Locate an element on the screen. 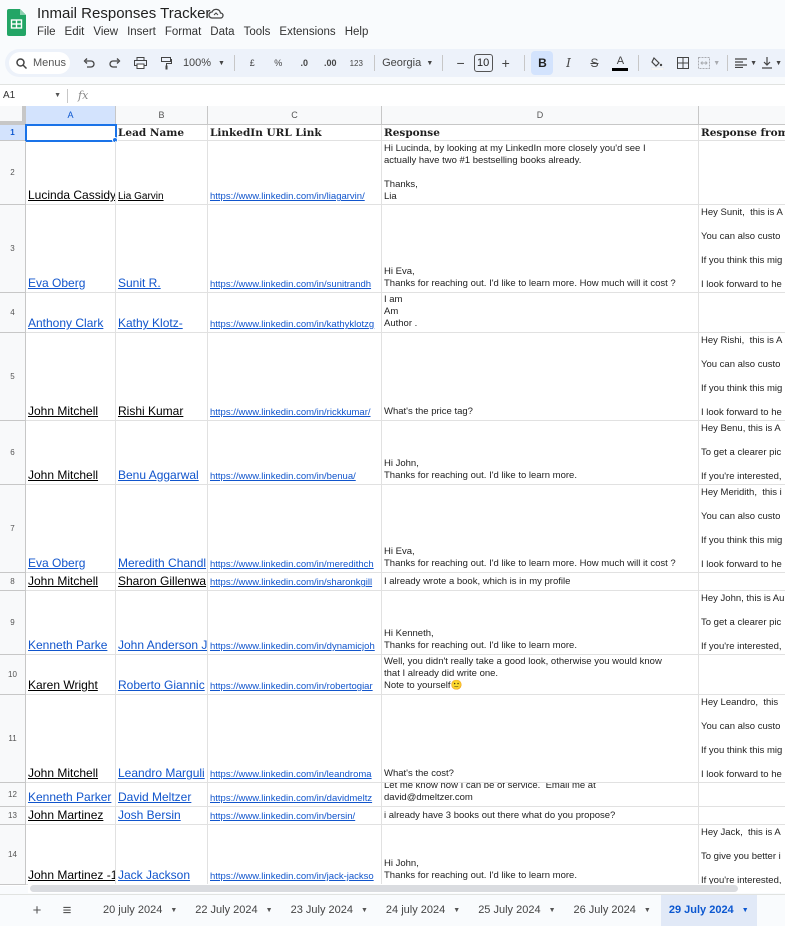 The height and width of the screenshot is (926, 785). cell-a1-selected is located at coordinates (71, 133).